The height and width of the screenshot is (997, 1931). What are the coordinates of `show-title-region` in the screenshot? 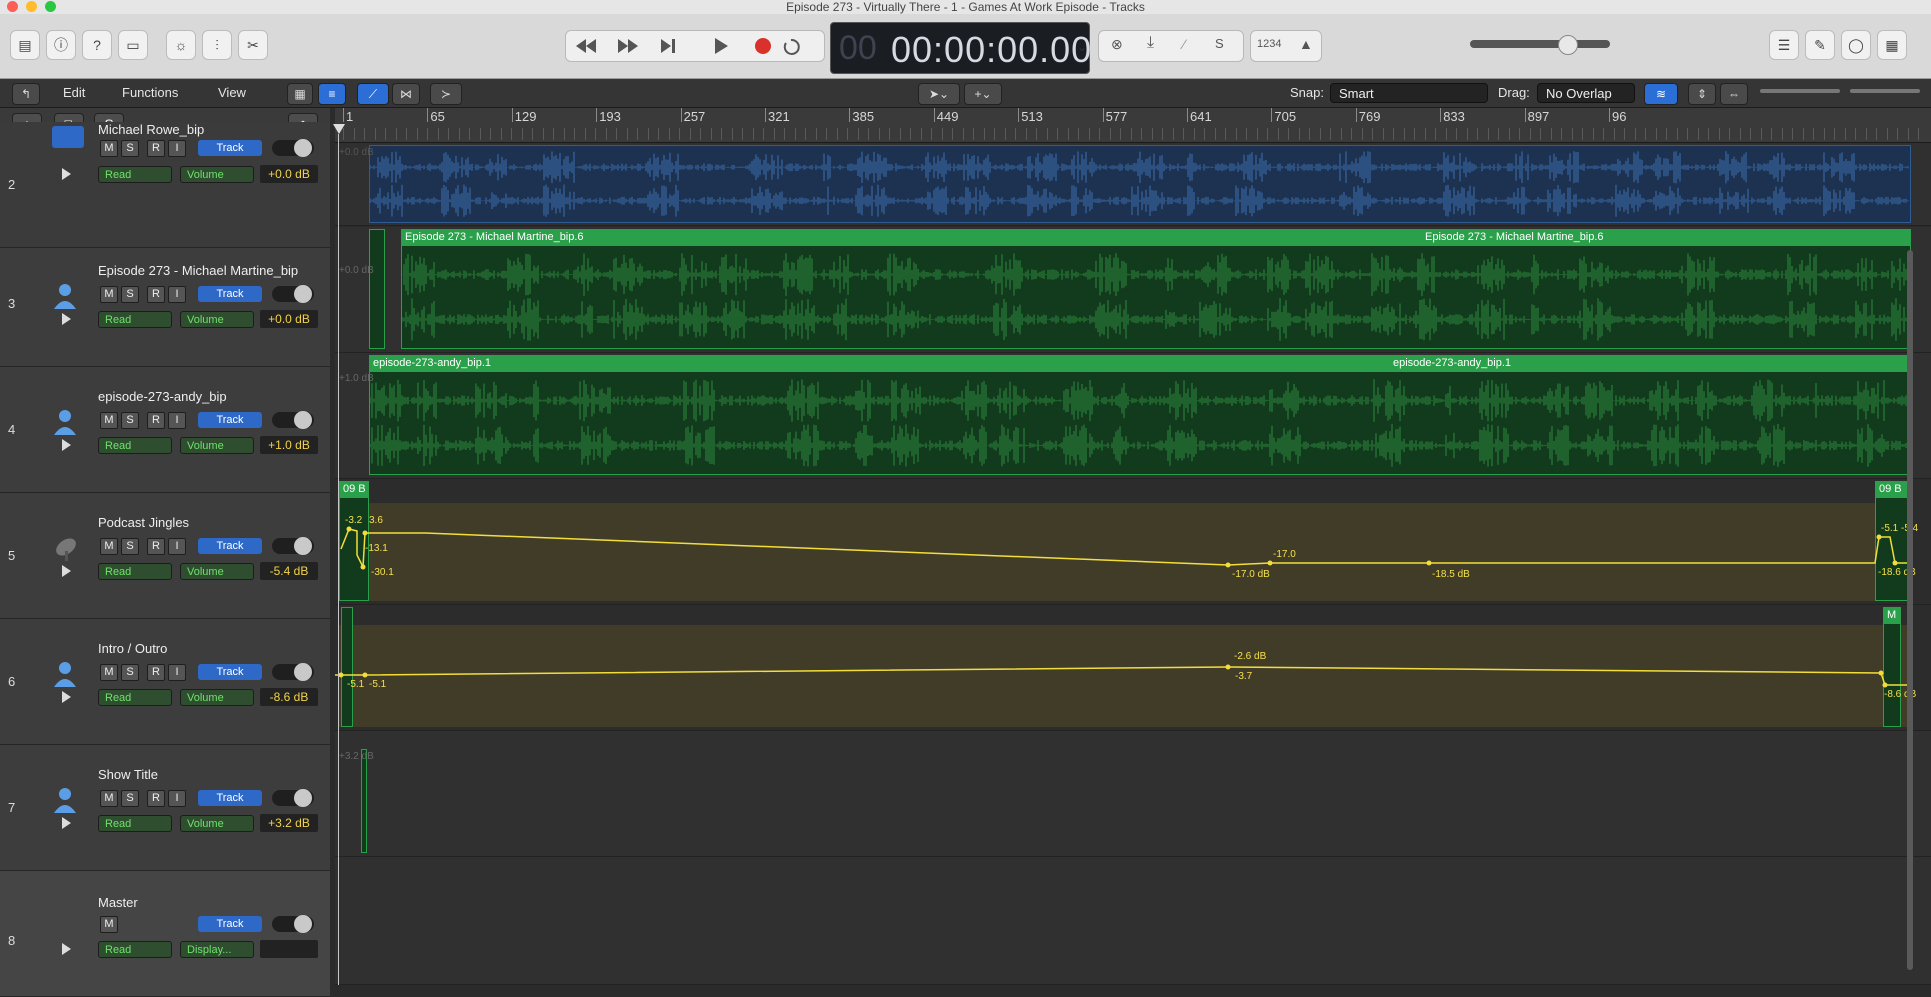 It's located at (364, 801).